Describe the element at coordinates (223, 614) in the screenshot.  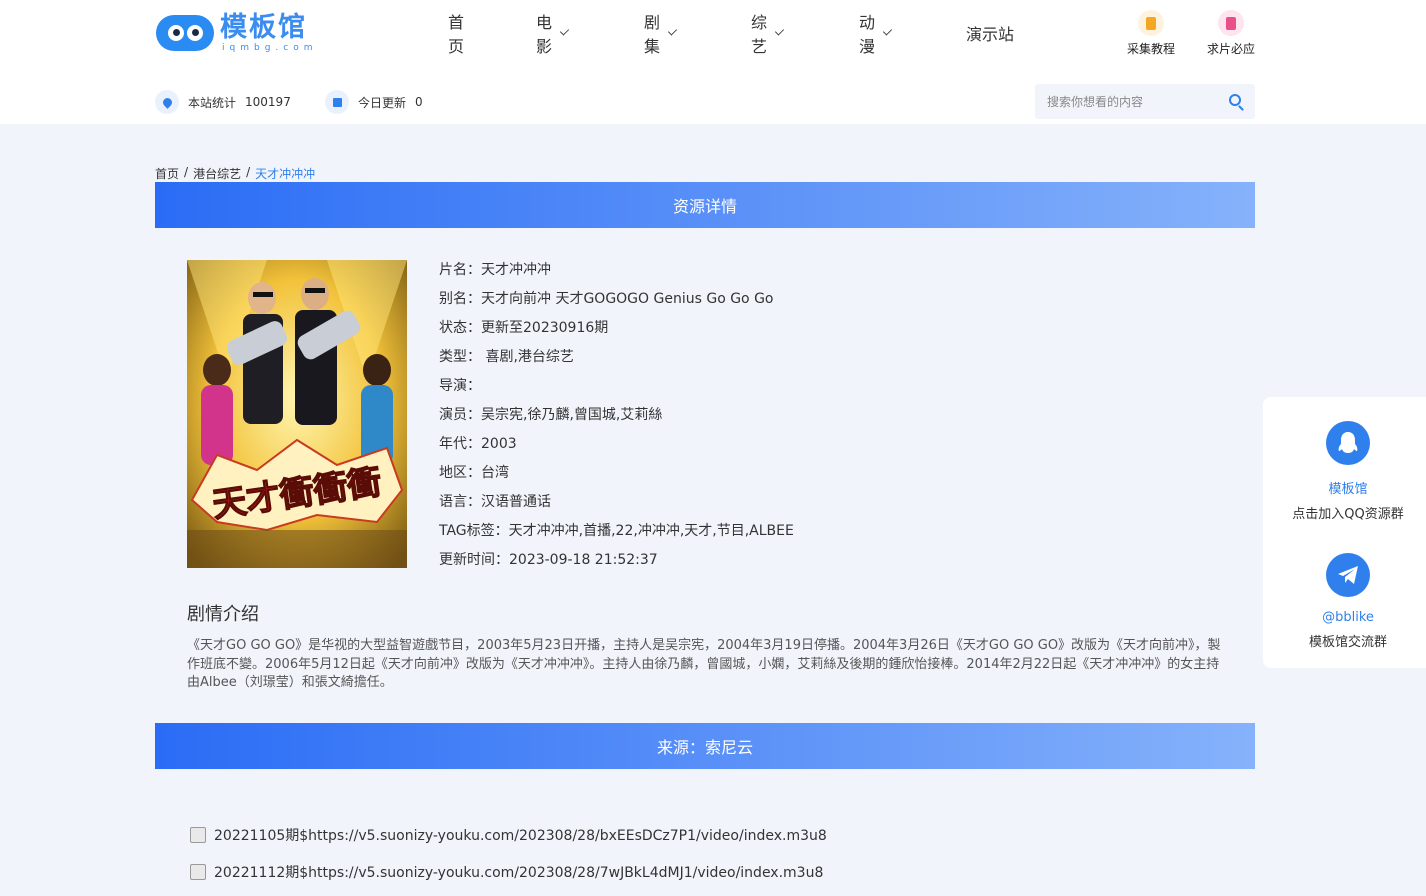
I see `plot-title: 剧情介绍` at that location.